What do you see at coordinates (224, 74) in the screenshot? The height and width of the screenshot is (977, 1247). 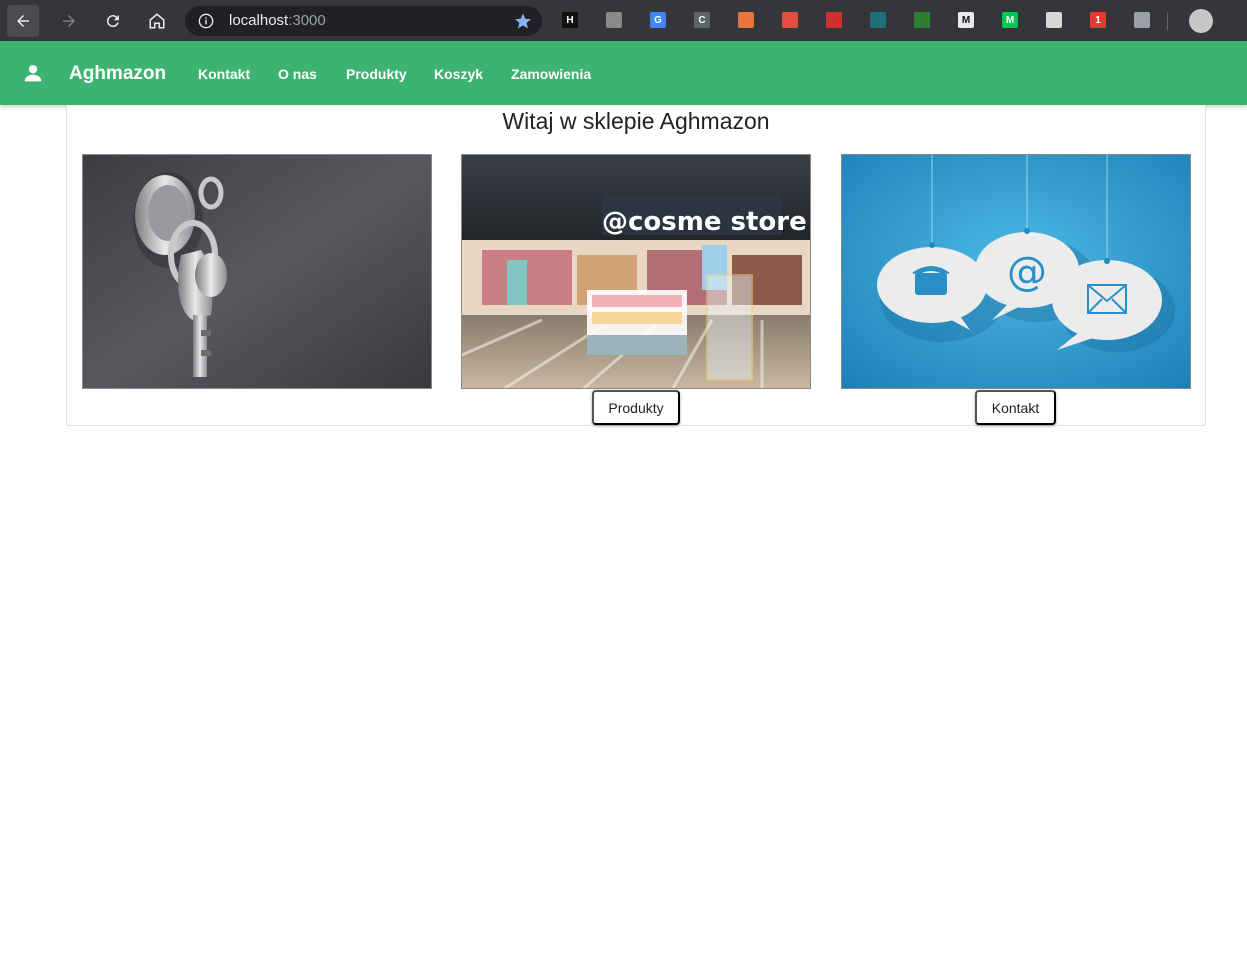 I see `nav-kontakt: Kontakt` at bounding box center [224, 74].